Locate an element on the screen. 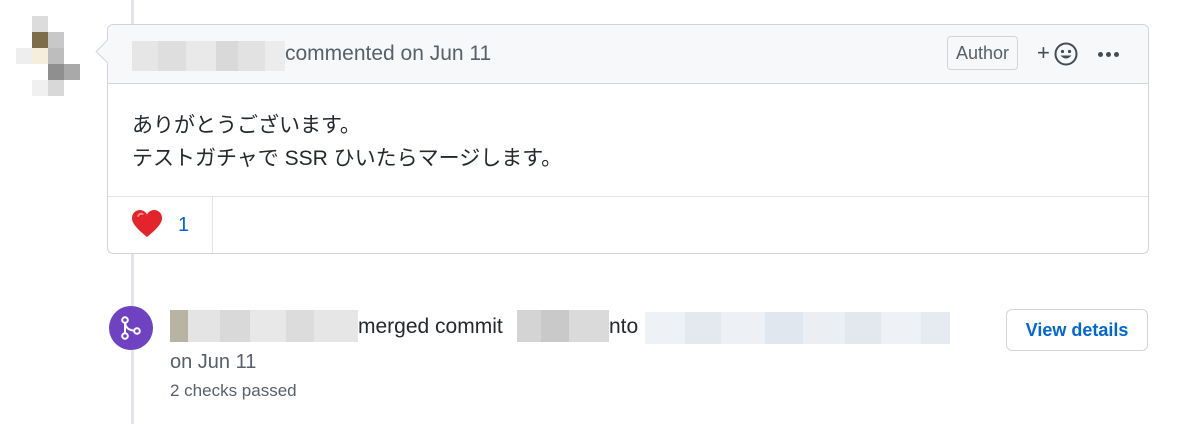 This screenshot has height=424, width=1200. author-badge: Author is located at coordinates (982, 53).